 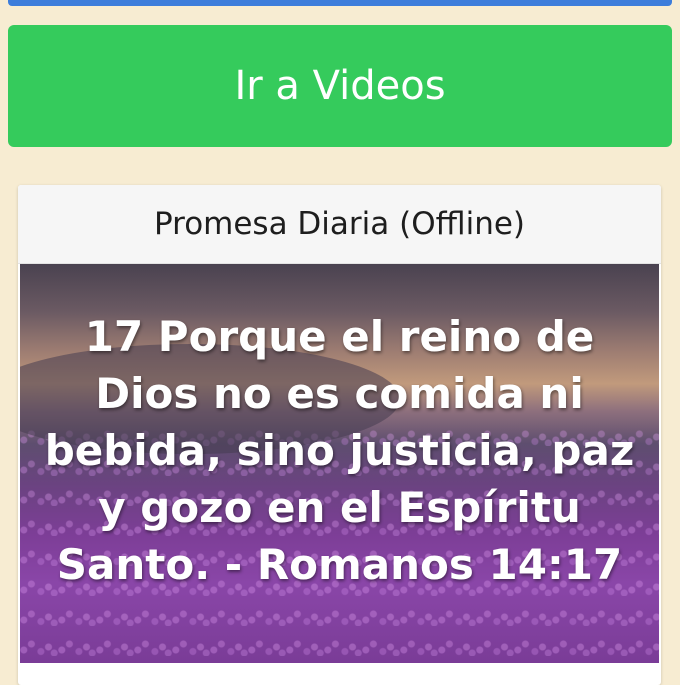 What do you see at coordinates (340, 3) in the screenshot?
I see `top-button-edge` at bounding box center [340, 3].